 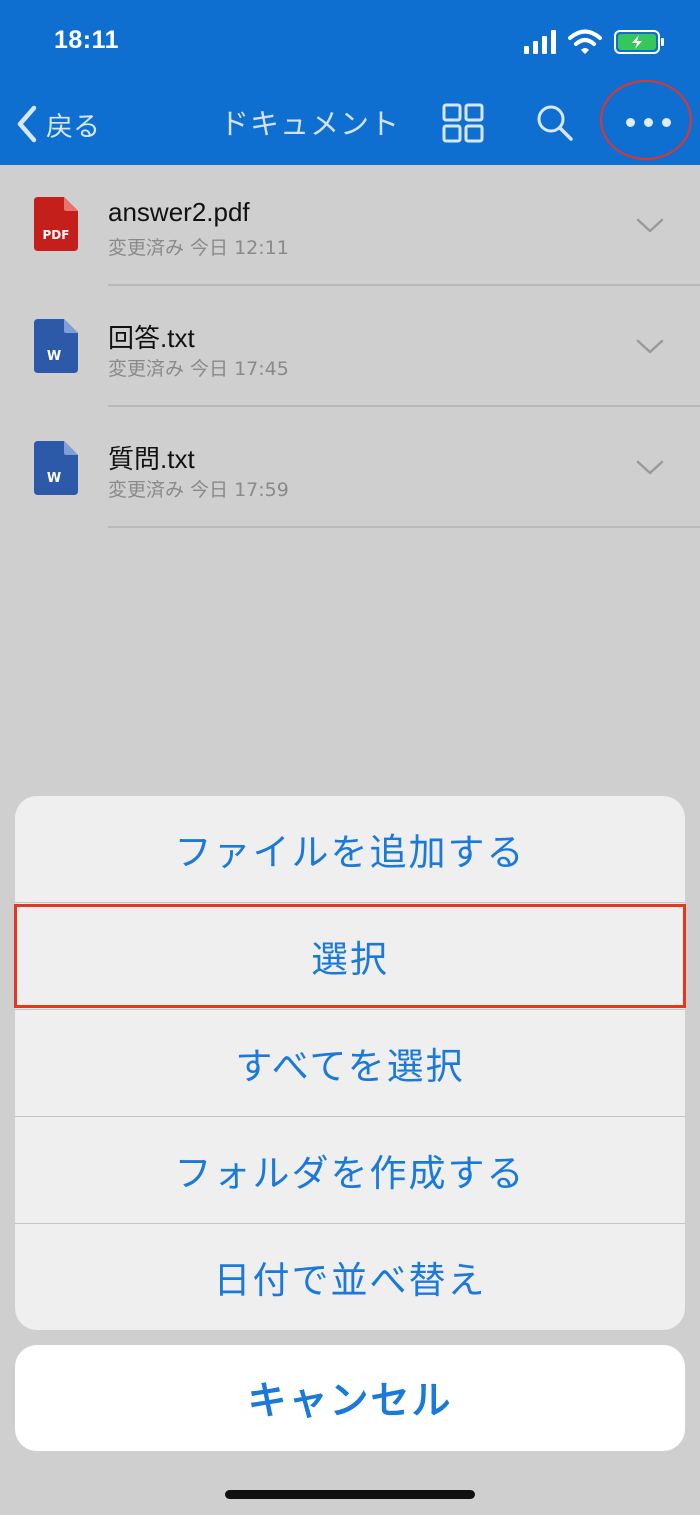 What do you see at coordinates (585, 41) in the screenshot?
I see `wifi-icon` at bounding box center [585, 41].